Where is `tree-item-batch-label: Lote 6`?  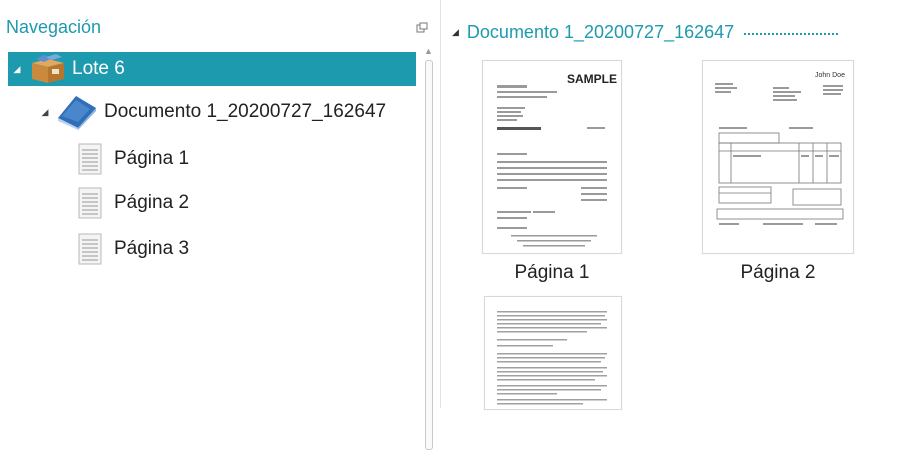 tree-item-batch-label: Lote 6 is located at coordinates (98, 68).